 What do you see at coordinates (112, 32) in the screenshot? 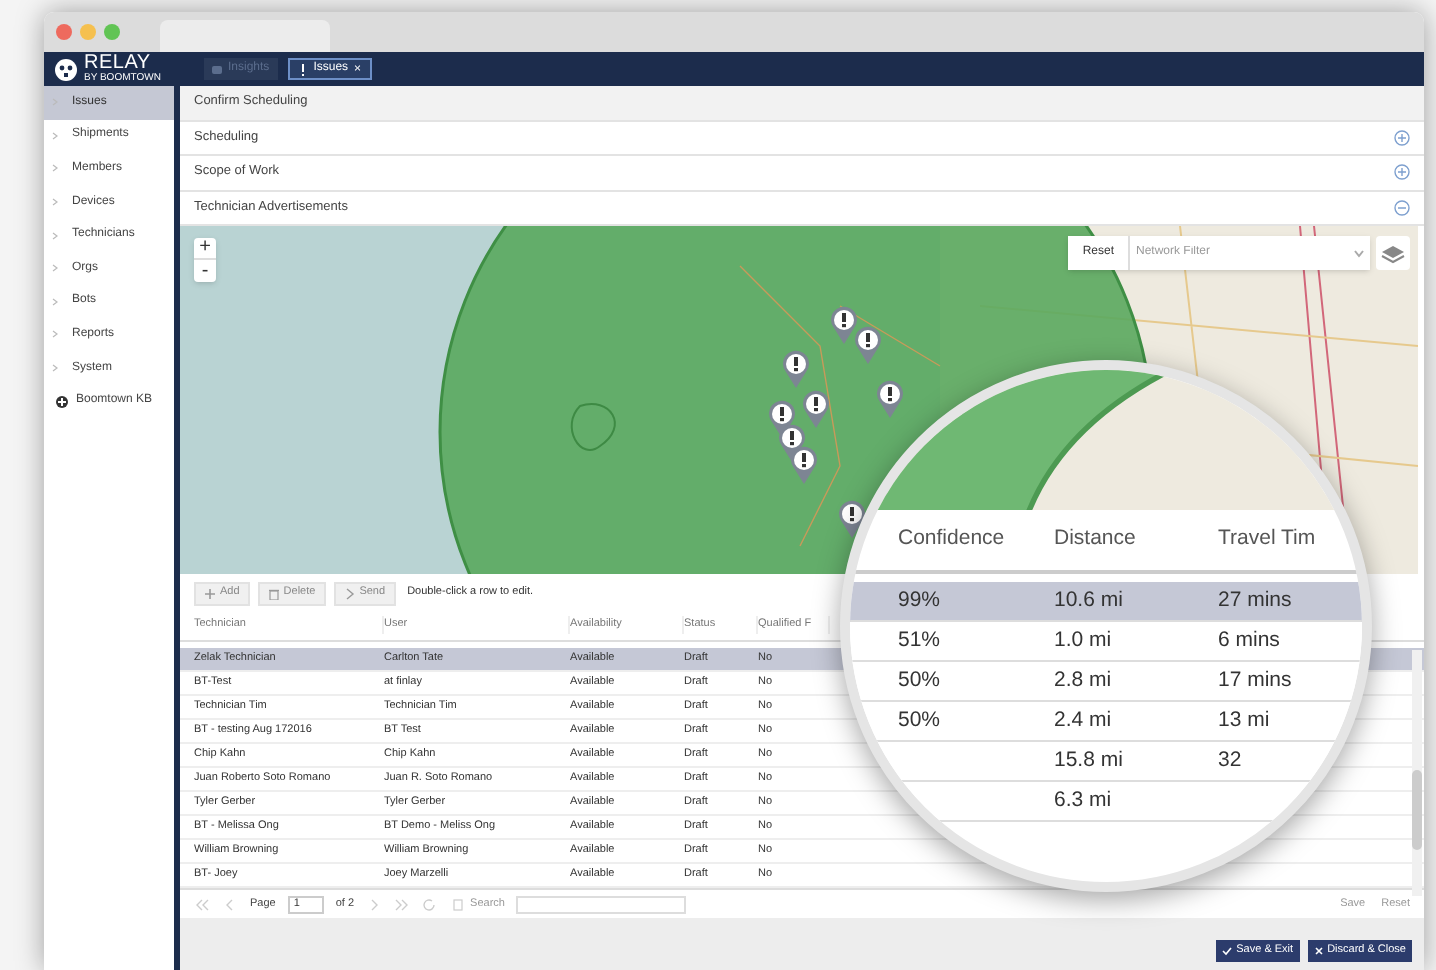
I see `maximize-window-icon` at bounding box center [112, 32].